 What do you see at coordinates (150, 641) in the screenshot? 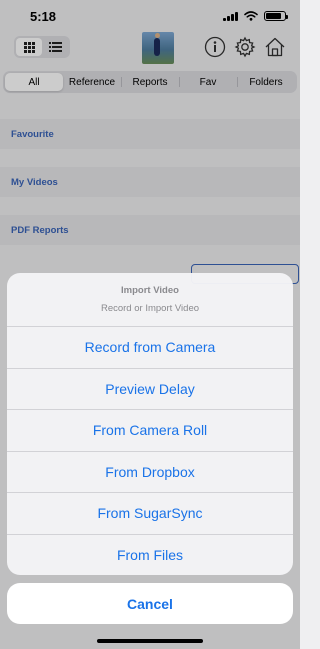
I see `home-indicator` at bounding box center [150, 641].